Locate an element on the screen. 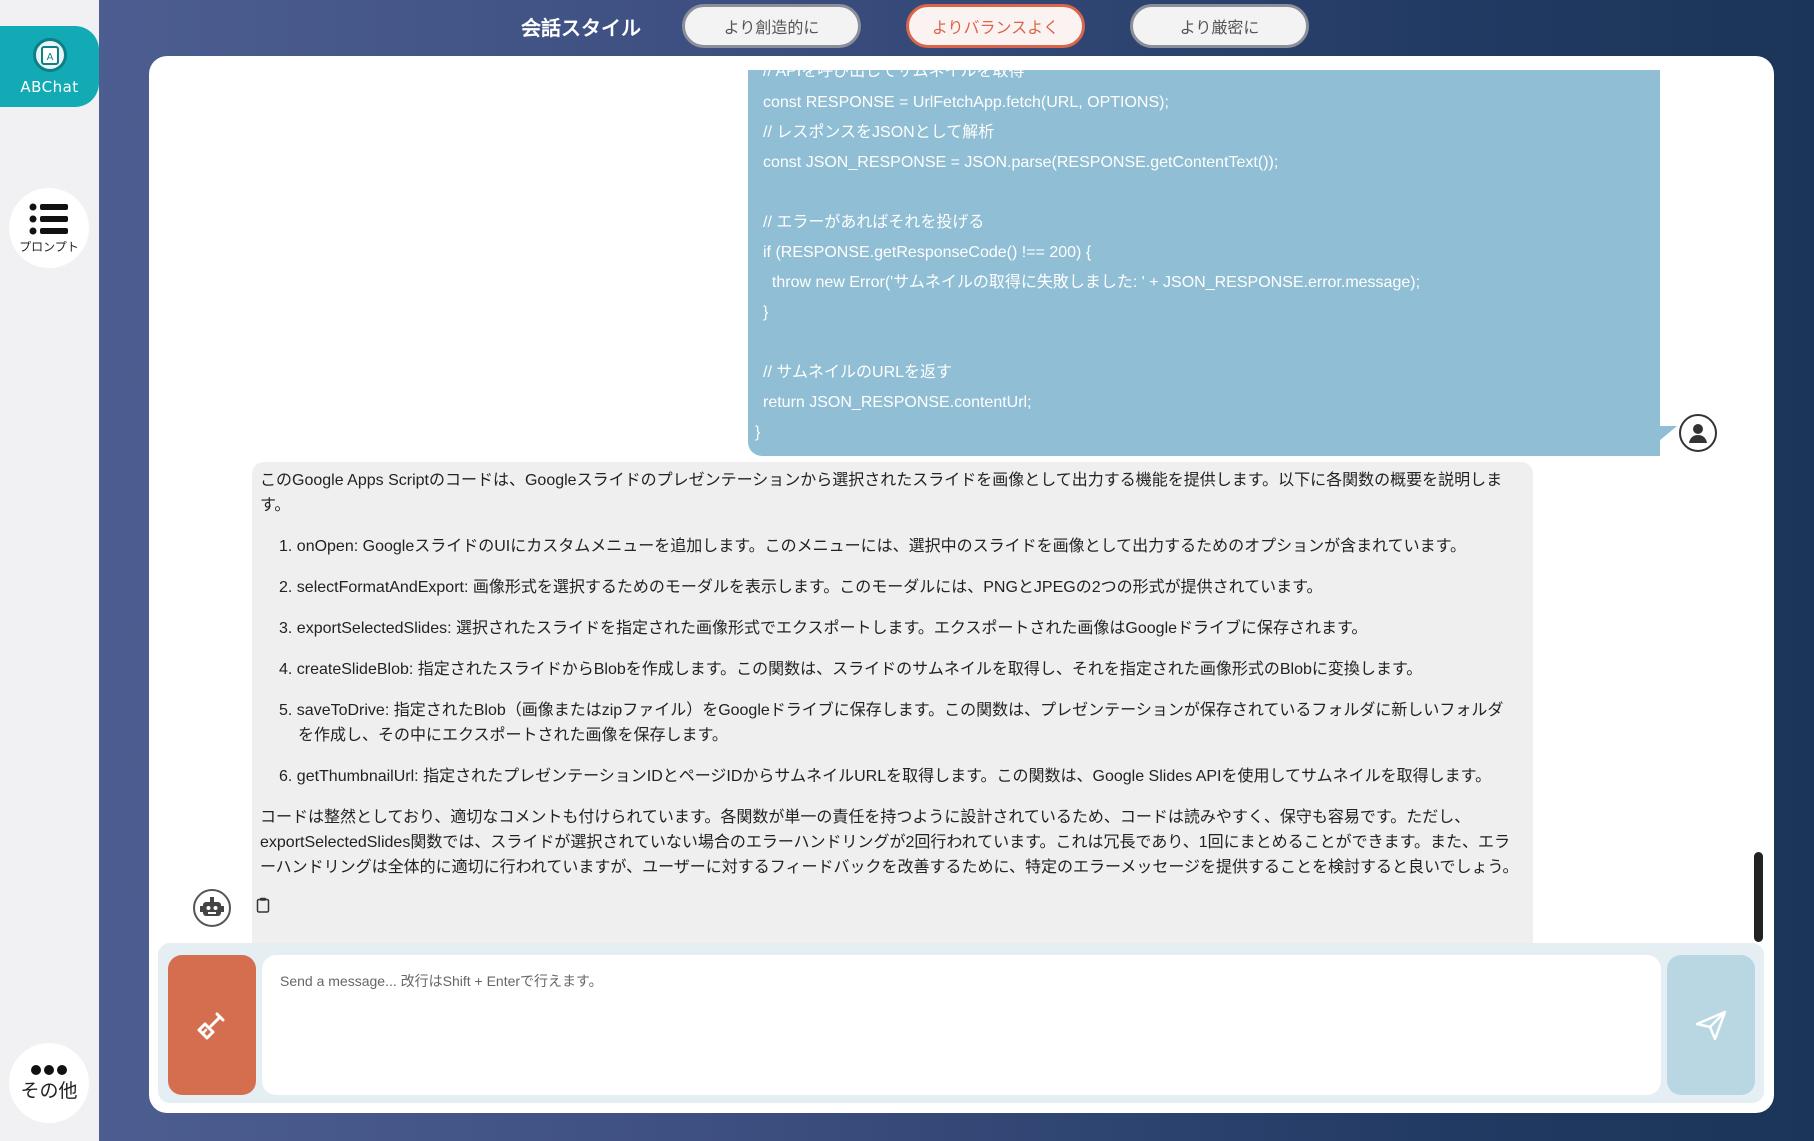  answer-intro-cont: す。 is located at coordinates (275, 505).